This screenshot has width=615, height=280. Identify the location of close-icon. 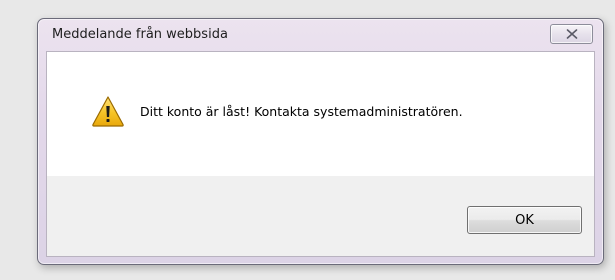
(571, 34).